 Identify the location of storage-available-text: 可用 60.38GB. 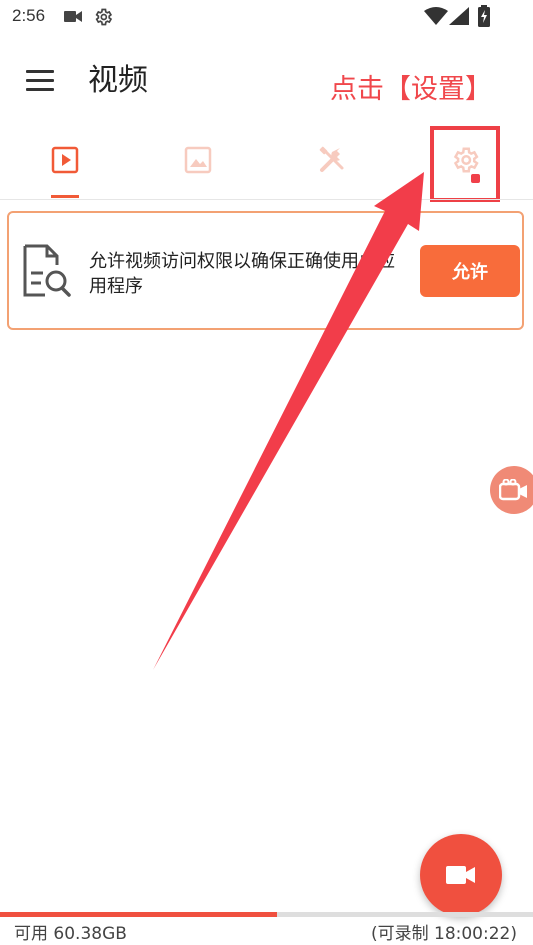
(70, 934).